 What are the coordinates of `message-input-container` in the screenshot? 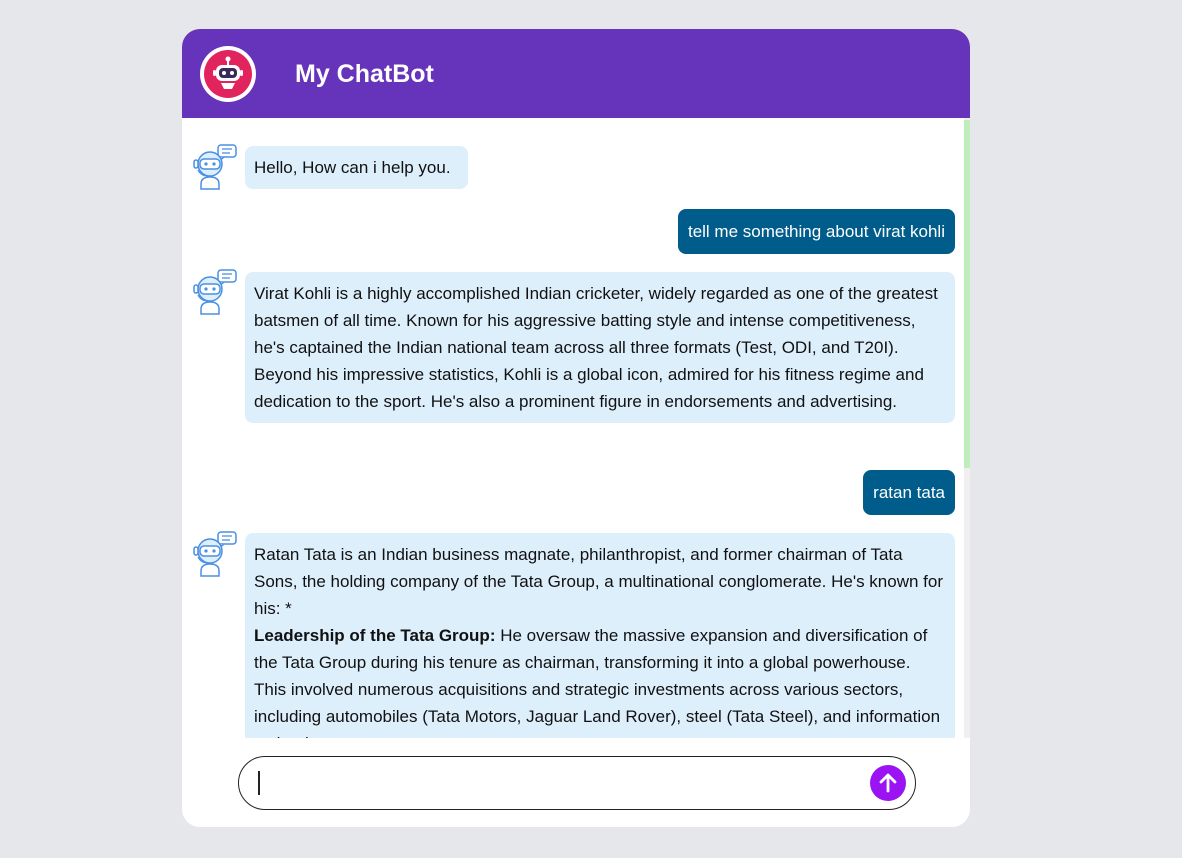 It's located at (577, 783).